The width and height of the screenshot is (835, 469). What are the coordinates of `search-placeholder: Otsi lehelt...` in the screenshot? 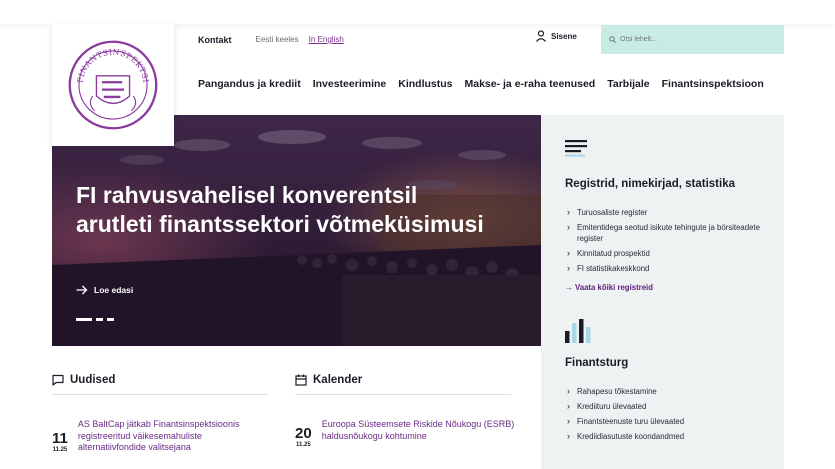 It's located at (638, 39).